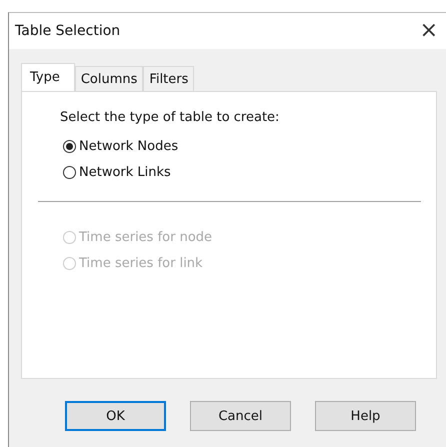  I want to click on window-title: Table Selection, so click(67, 31).